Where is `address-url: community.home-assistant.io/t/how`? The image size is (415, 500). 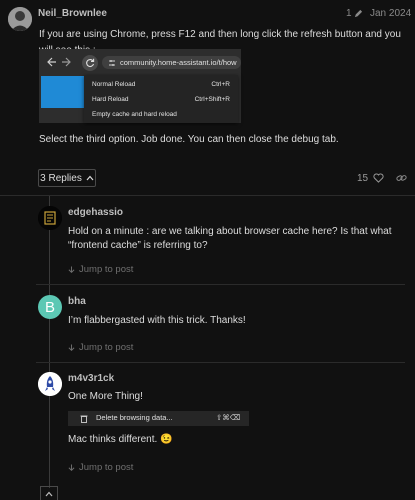 address-url: community.home-assistant.io/t/how is located at coordinates (178, 62).